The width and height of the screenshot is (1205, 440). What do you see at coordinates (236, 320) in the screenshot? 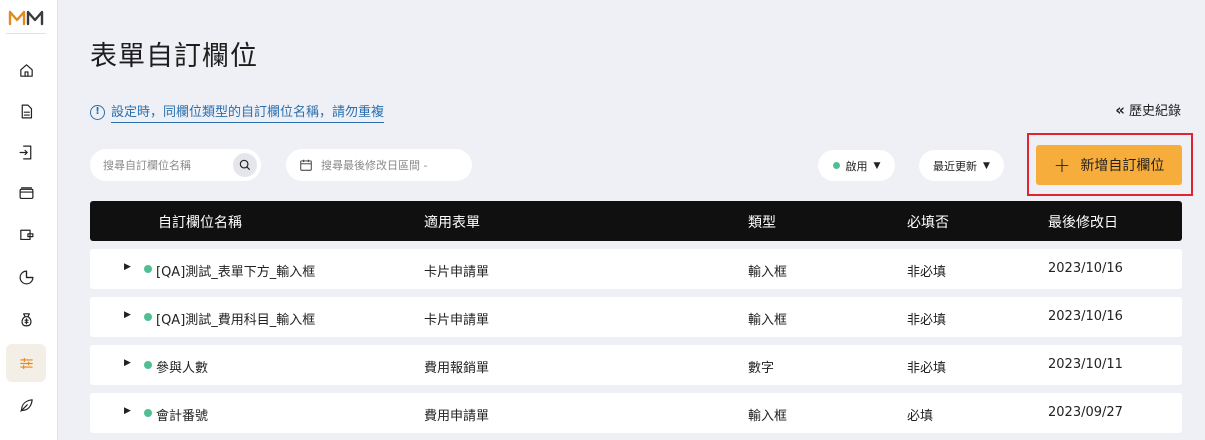
I see `field-name-cell: [QA]測試_費用科目_輸入框` at bounding box center [236, 320].